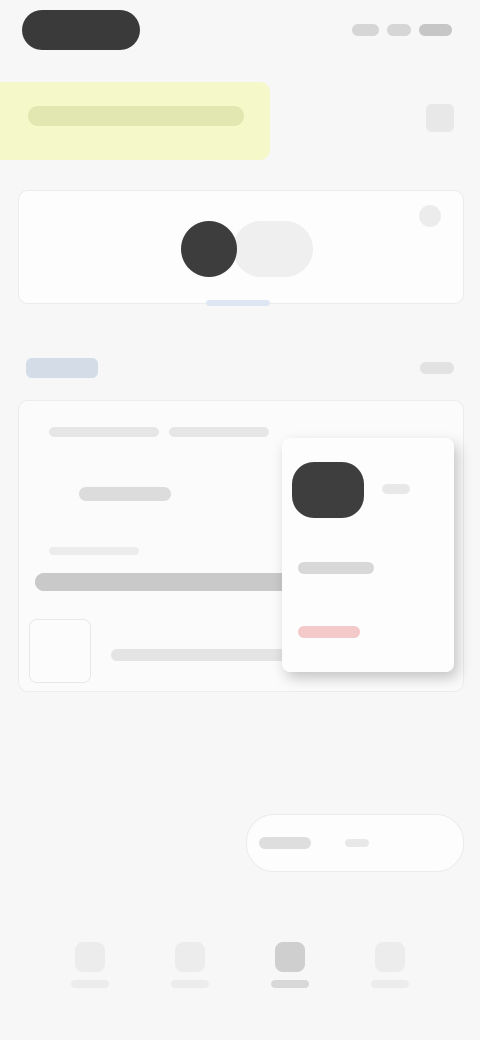 The height and width of the screenshot is (1040, 480). Describe the element at coordinates (396, 489) in the screenshot. I see `menu-badge-label` at that location.